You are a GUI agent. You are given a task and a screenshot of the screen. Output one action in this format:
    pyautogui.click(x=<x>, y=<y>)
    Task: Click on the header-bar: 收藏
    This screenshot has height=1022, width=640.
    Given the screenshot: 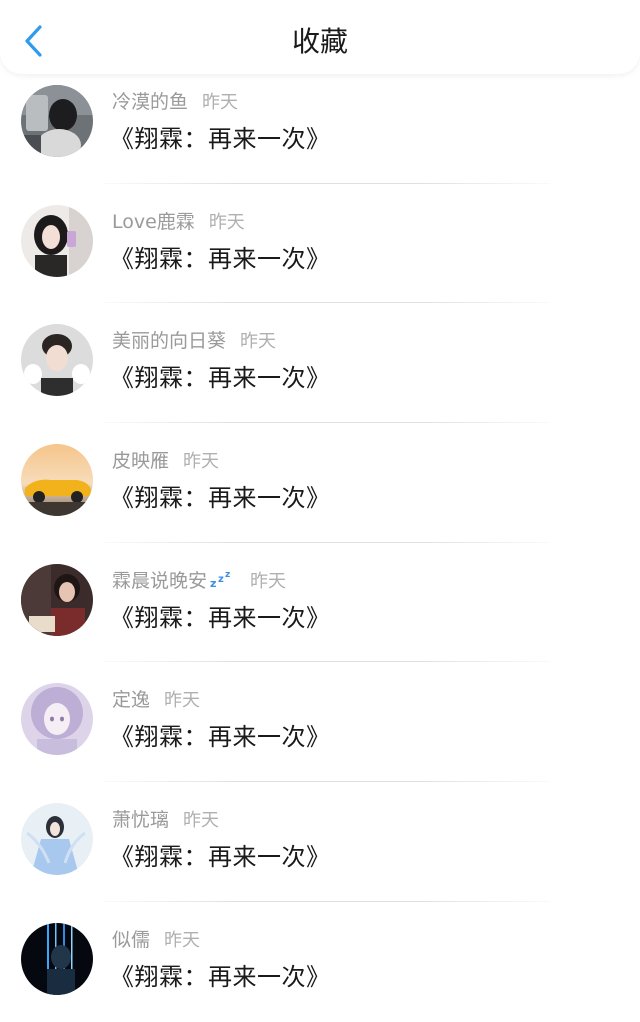 What is the action you would take?
    pyautogui.click(x=320, y=37)
    